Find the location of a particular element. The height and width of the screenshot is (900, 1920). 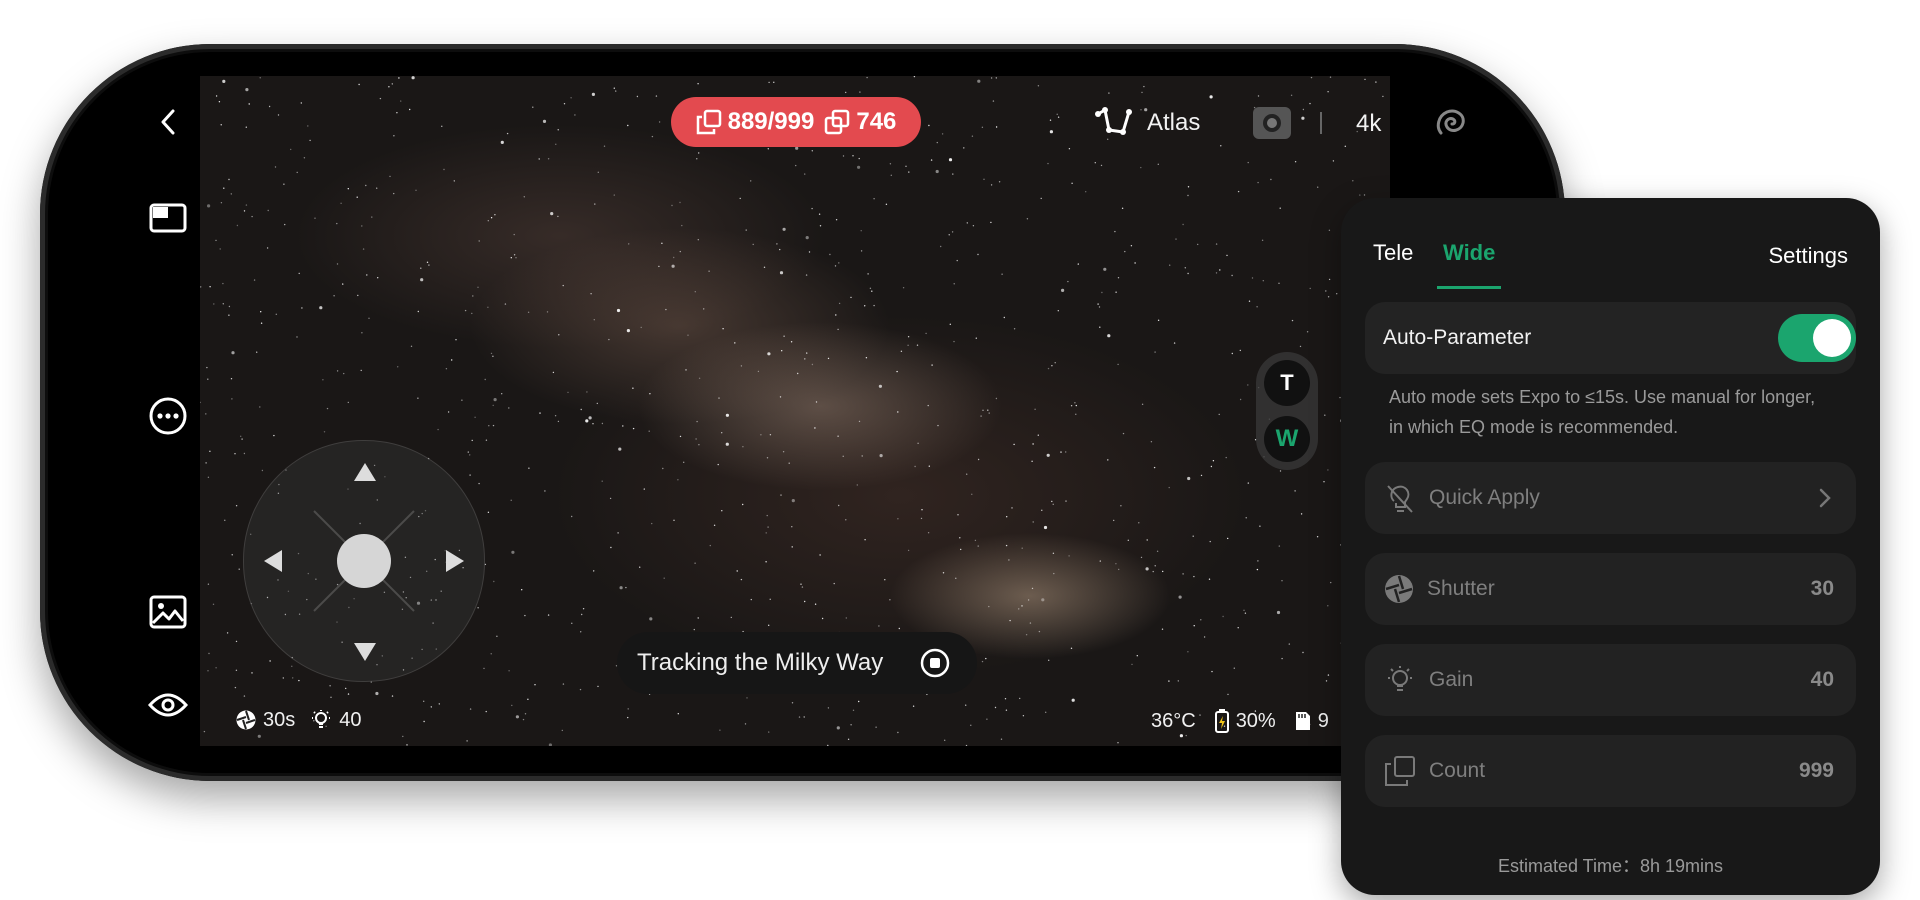

gain-row: Gain 40 is located at coordinates (1610, 680).